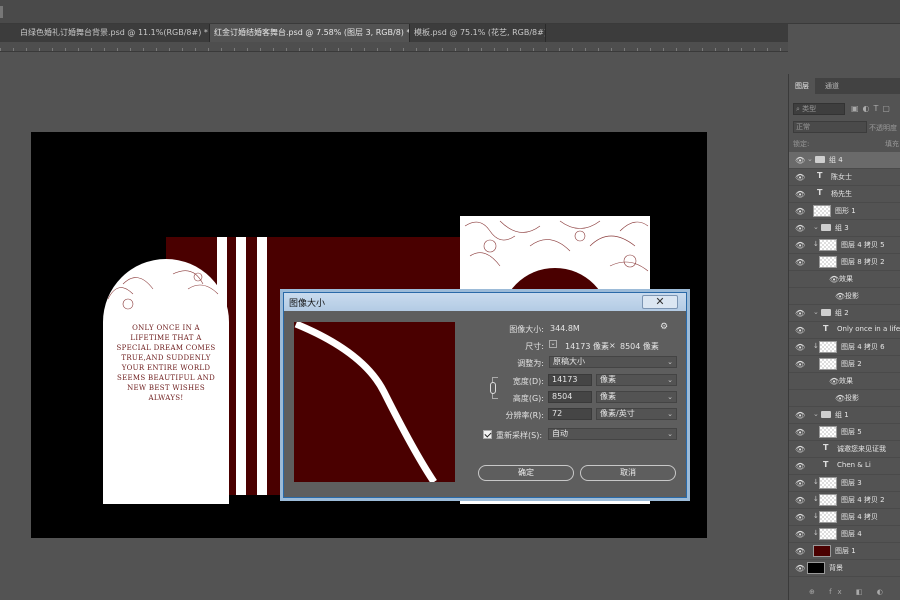 The width and height of the screenshot is (900, 600). What do you see at coordinates (844, 466) in the screenshot?
I see `layer-row: 👁 T Chen & Li` at bounding box center [844, 466].